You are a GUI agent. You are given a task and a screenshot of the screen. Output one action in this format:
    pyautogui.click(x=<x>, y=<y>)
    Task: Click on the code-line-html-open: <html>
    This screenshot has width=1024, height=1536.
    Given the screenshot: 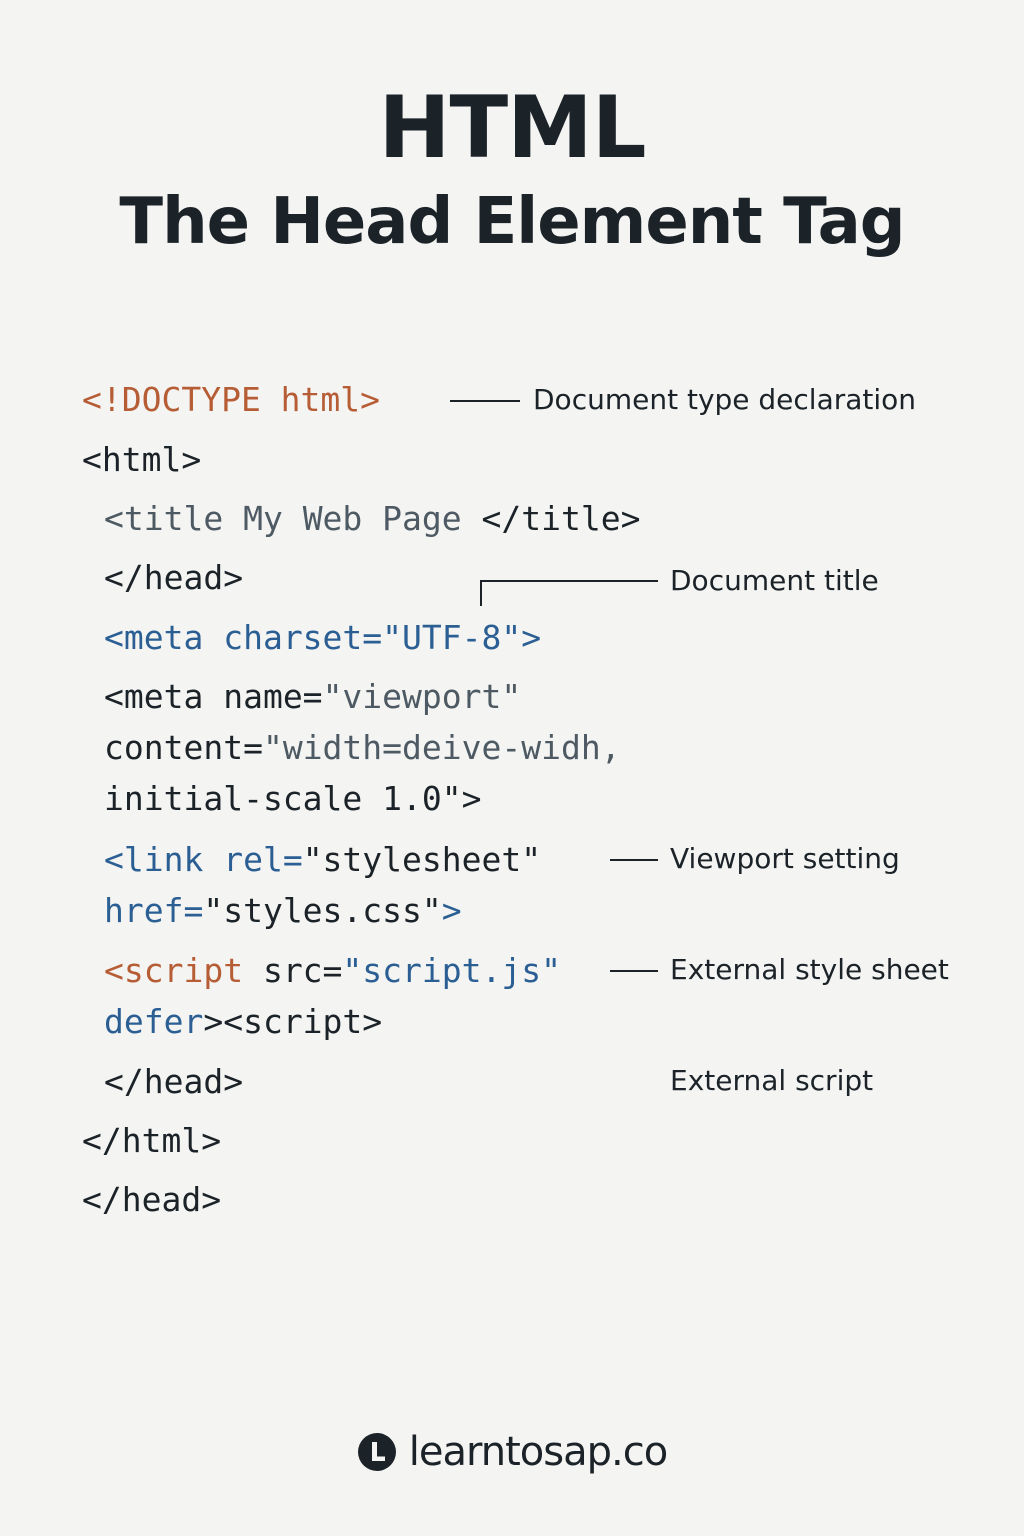 What is the action you would take?
    pyautogui.click(x=141, y=460)
    